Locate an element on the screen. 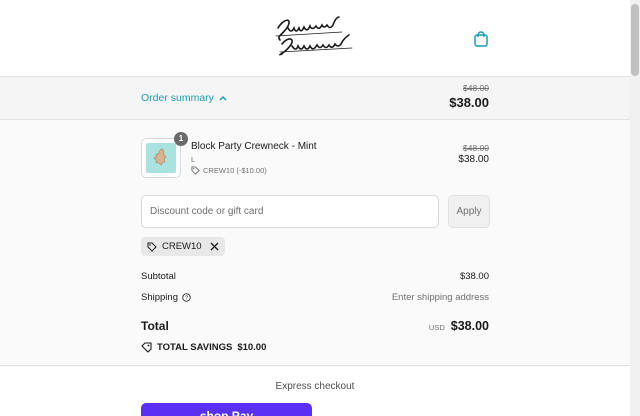  total-savings-label: TOTAL SAVINGS is located at coordinates (195, 347).